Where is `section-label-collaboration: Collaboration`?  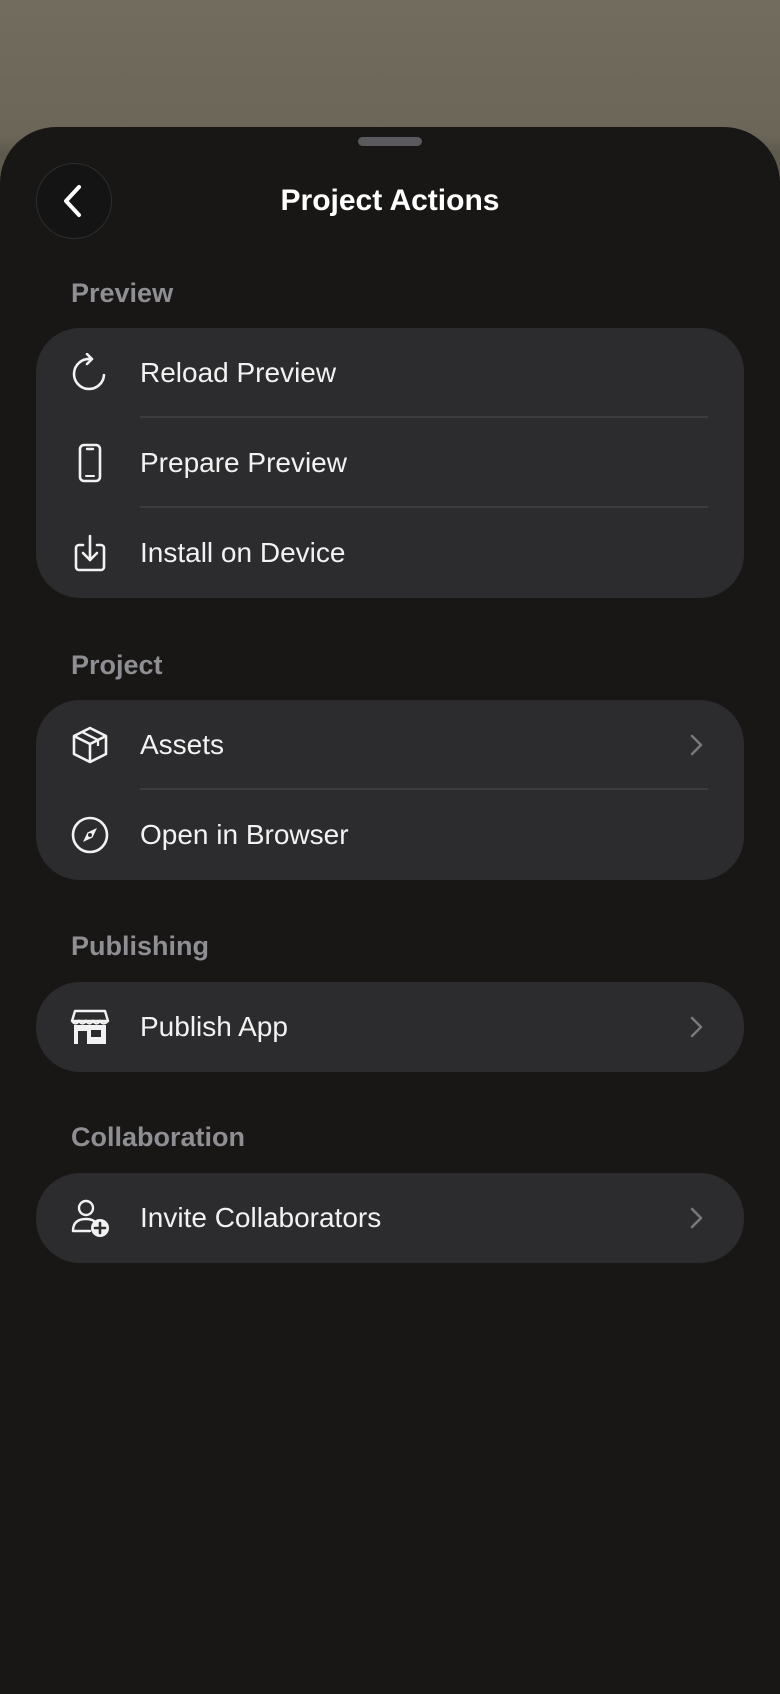 section-label-collaboration: Collaboration is located at coordinates (158, 1137).